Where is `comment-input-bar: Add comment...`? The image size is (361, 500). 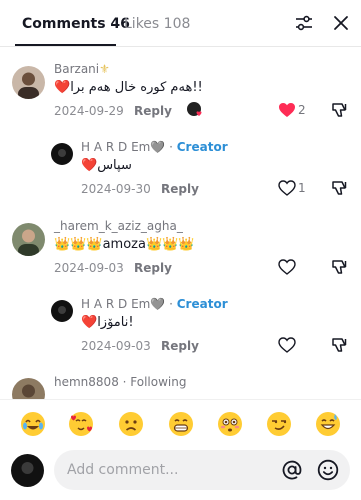 comment-input-bar: Add comment... is located at coordinates (180, 473).